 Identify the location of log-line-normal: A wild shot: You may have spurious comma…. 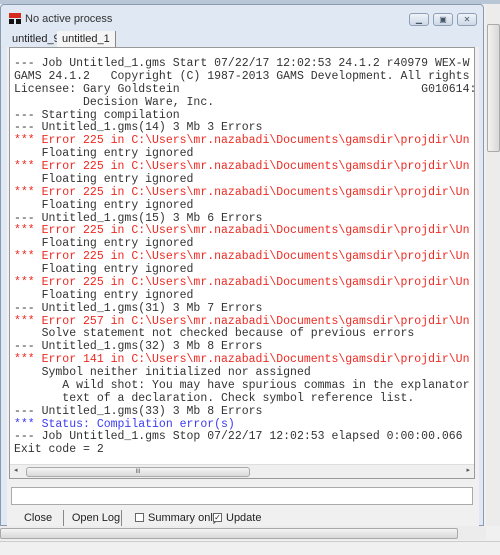
(242, 385).